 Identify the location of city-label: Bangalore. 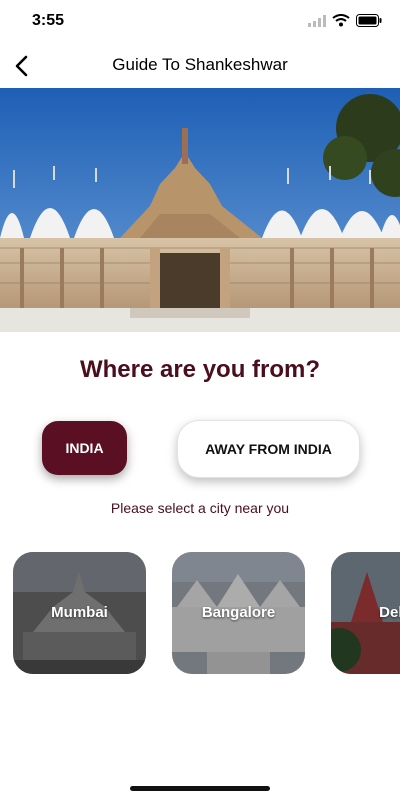
(238, 612).